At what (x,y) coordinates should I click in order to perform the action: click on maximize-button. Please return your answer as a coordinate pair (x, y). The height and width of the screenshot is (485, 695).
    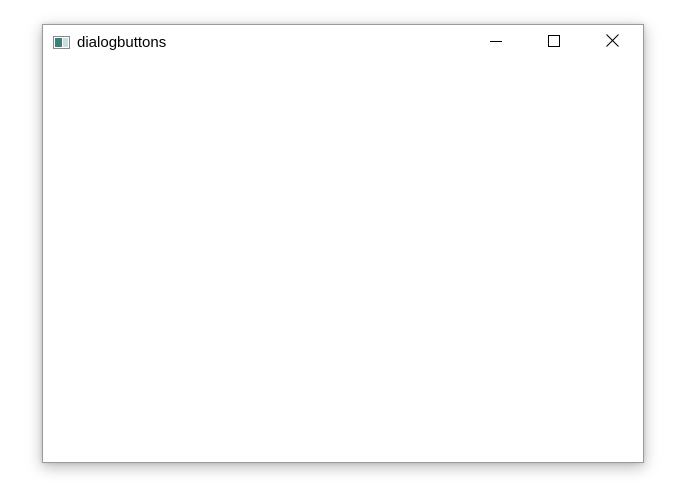
    Looking at the image, I should click on (554, 43).